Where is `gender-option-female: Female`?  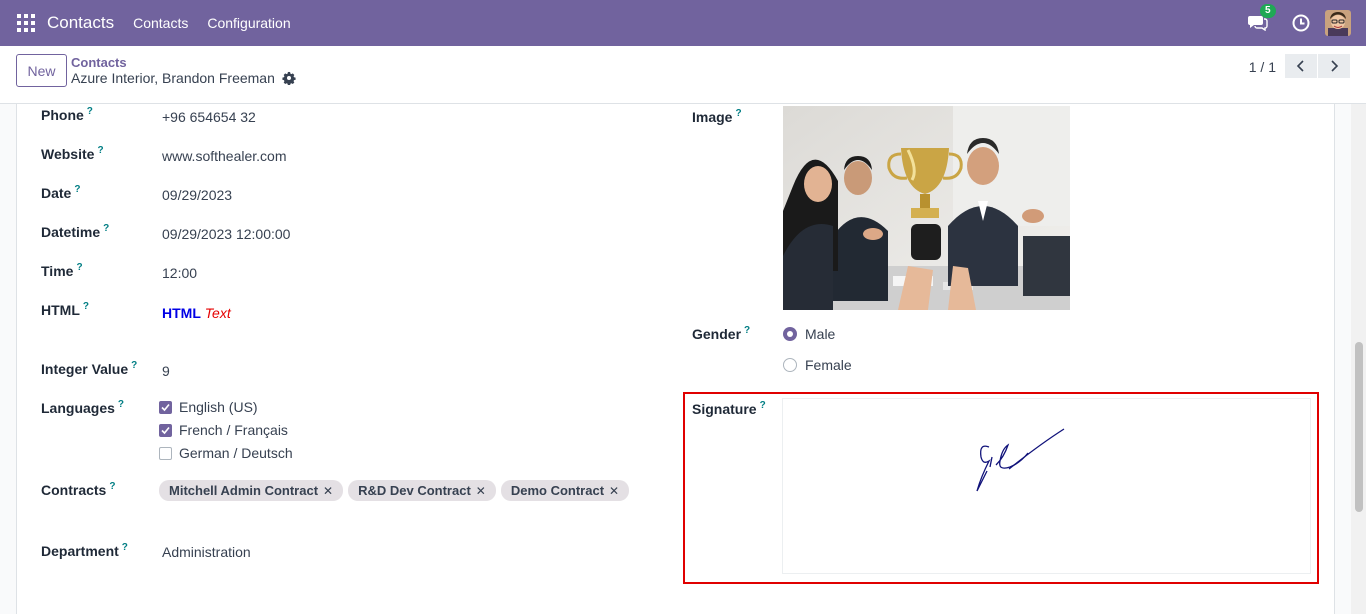
gender-option-female: Female is located at coordinates (817, 365).